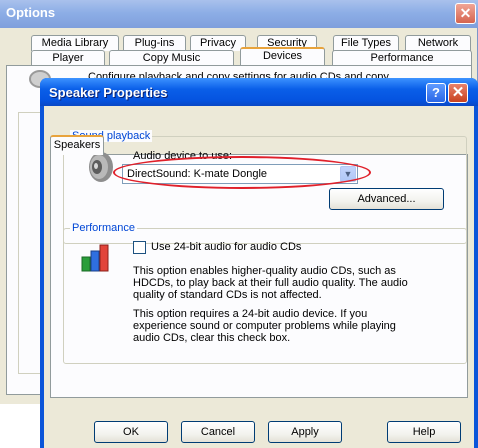  I want to click on tab-label: Privacy, so click(218, 43).